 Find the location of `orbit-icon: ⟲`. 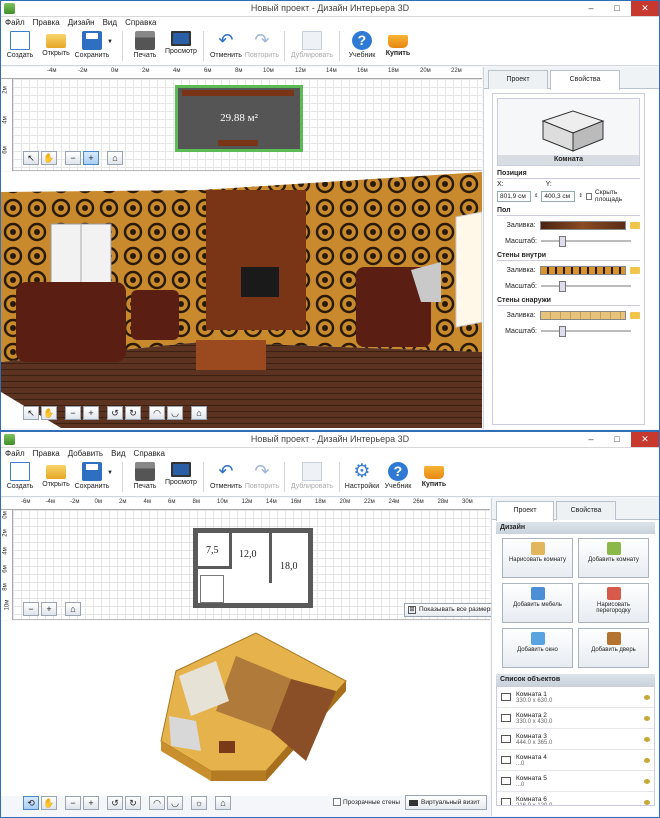

orbit-icon: ⟲ is located at coordinates (31, 803).